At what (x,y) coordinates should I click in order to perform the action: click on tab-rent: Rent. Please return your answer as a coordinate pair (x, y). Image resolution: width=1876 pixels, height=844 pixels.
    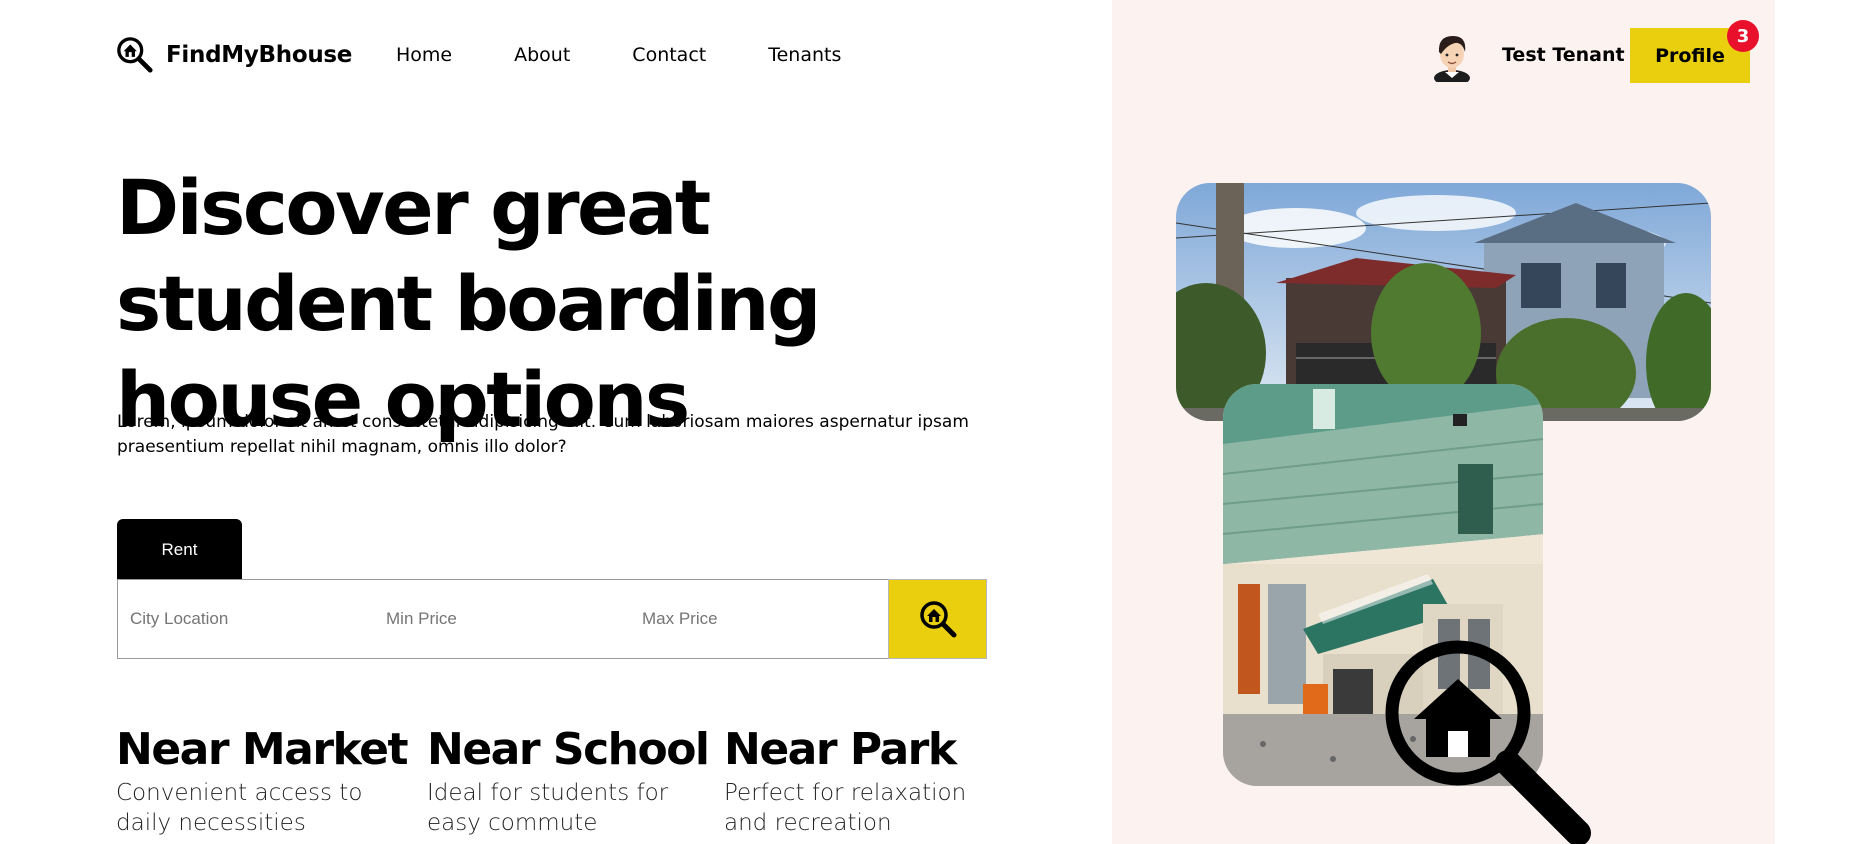
    Looking at the image, I should click on (179, 549).